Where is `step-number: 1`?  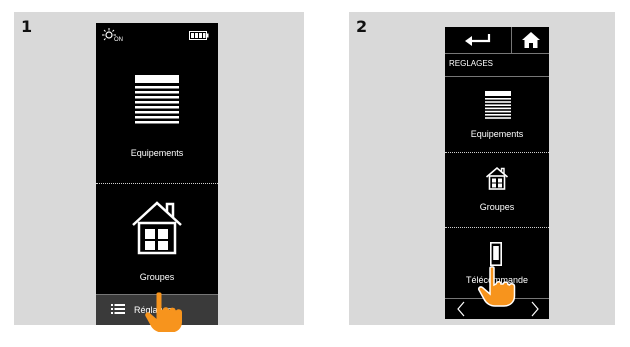 step-number: 1 is located at coordinates (27, 26).